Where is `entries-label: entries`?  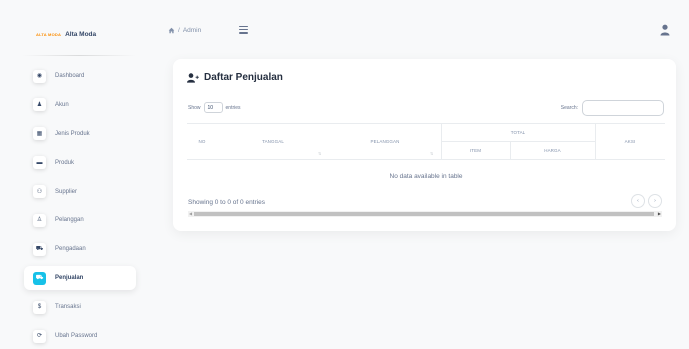
entries-label: entries is located at coordinates (233, 107).